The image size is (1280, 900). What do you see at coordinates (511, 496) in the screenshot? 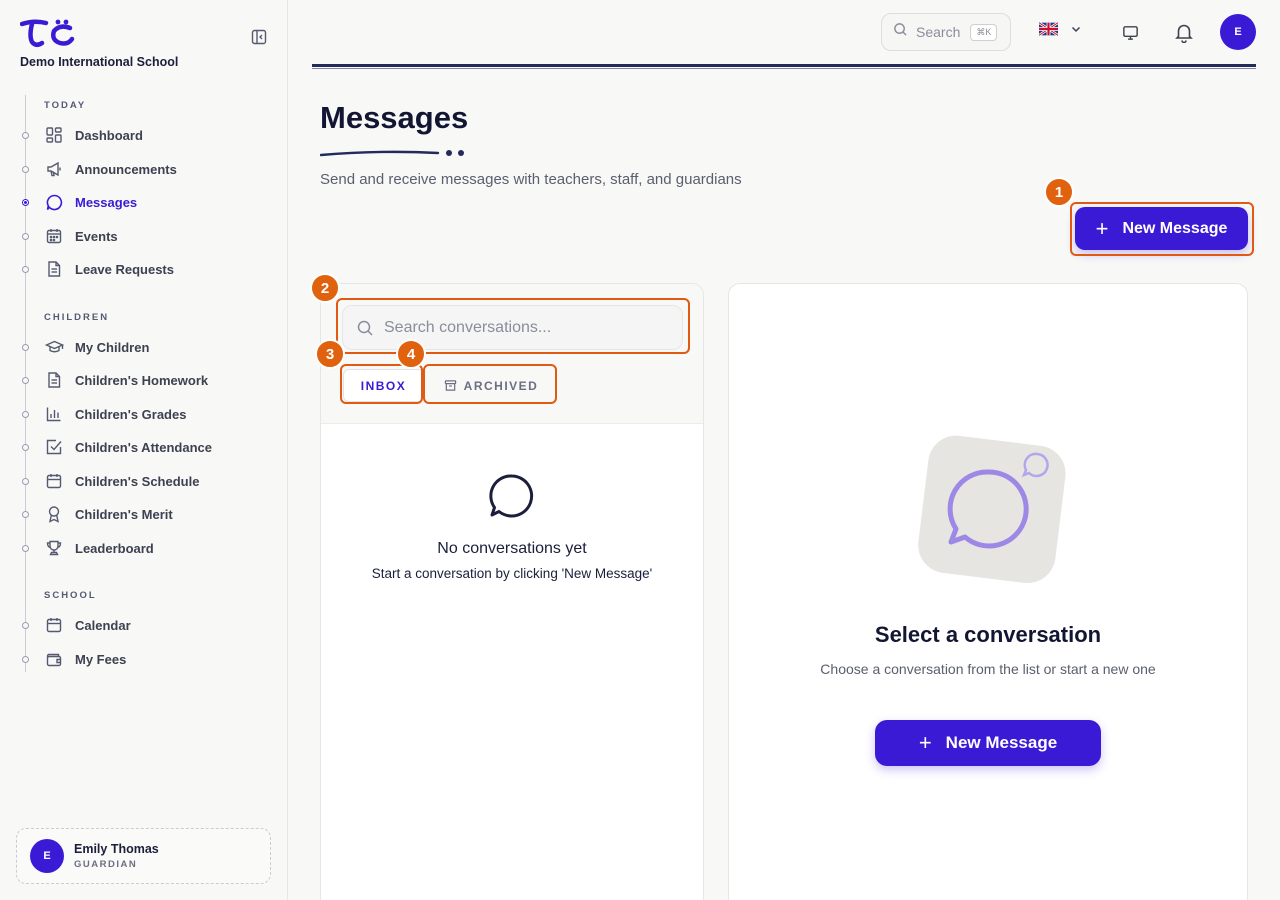
I see `empty-chat-bubble-icon` at bounding box center [511, 496].